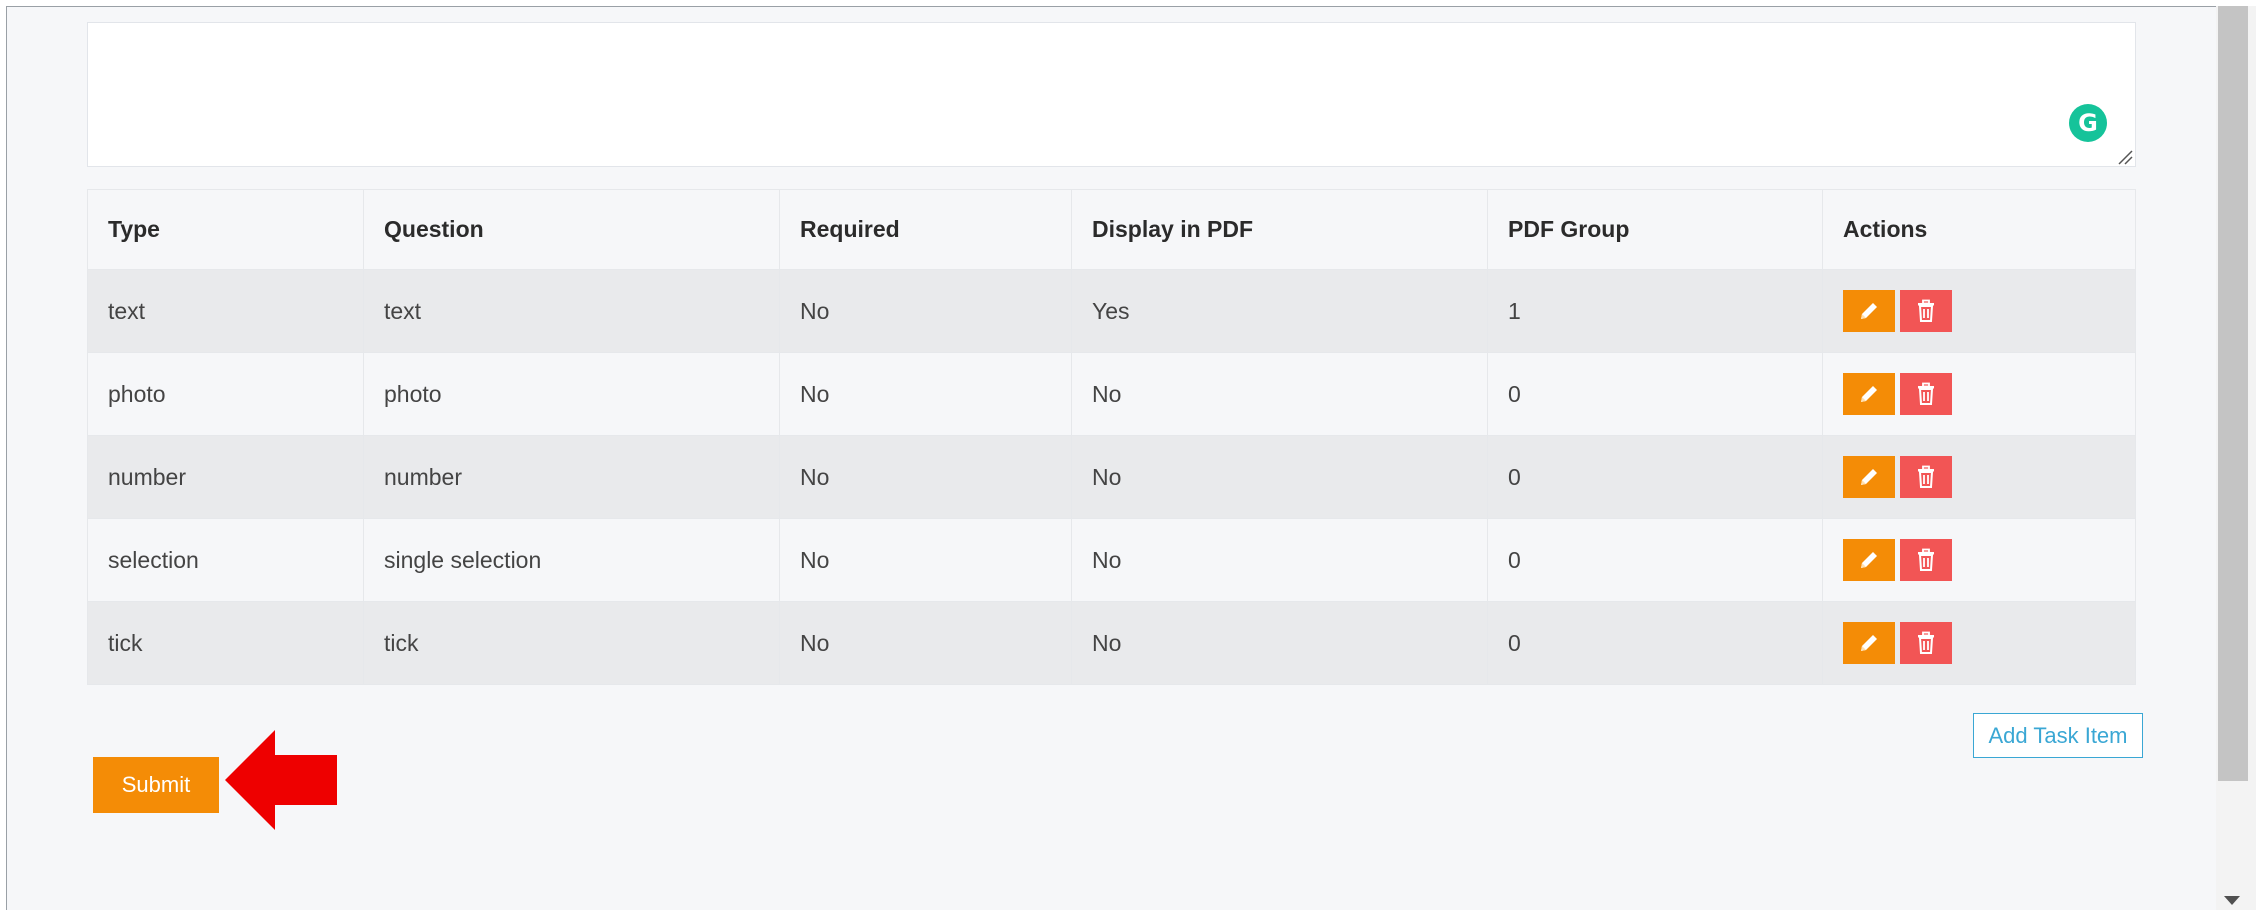 This screenshot has width=2256, height=910. I want to click on cell-question: photo, so click(571, 394).